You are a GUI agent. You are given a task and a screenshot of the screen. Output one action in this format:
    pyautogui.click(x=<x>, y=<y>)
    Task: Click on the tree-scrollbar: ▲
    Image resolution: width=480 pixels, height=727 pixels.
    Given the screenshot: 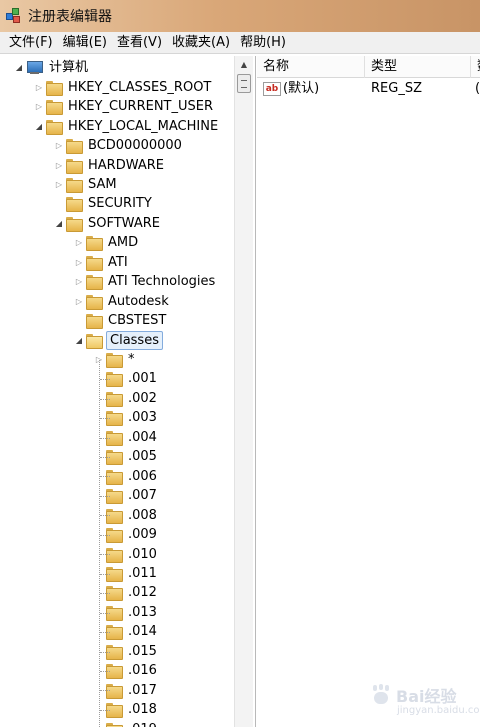 What is the action you would take?
    pyautogui.click(x=243, y=391)
    